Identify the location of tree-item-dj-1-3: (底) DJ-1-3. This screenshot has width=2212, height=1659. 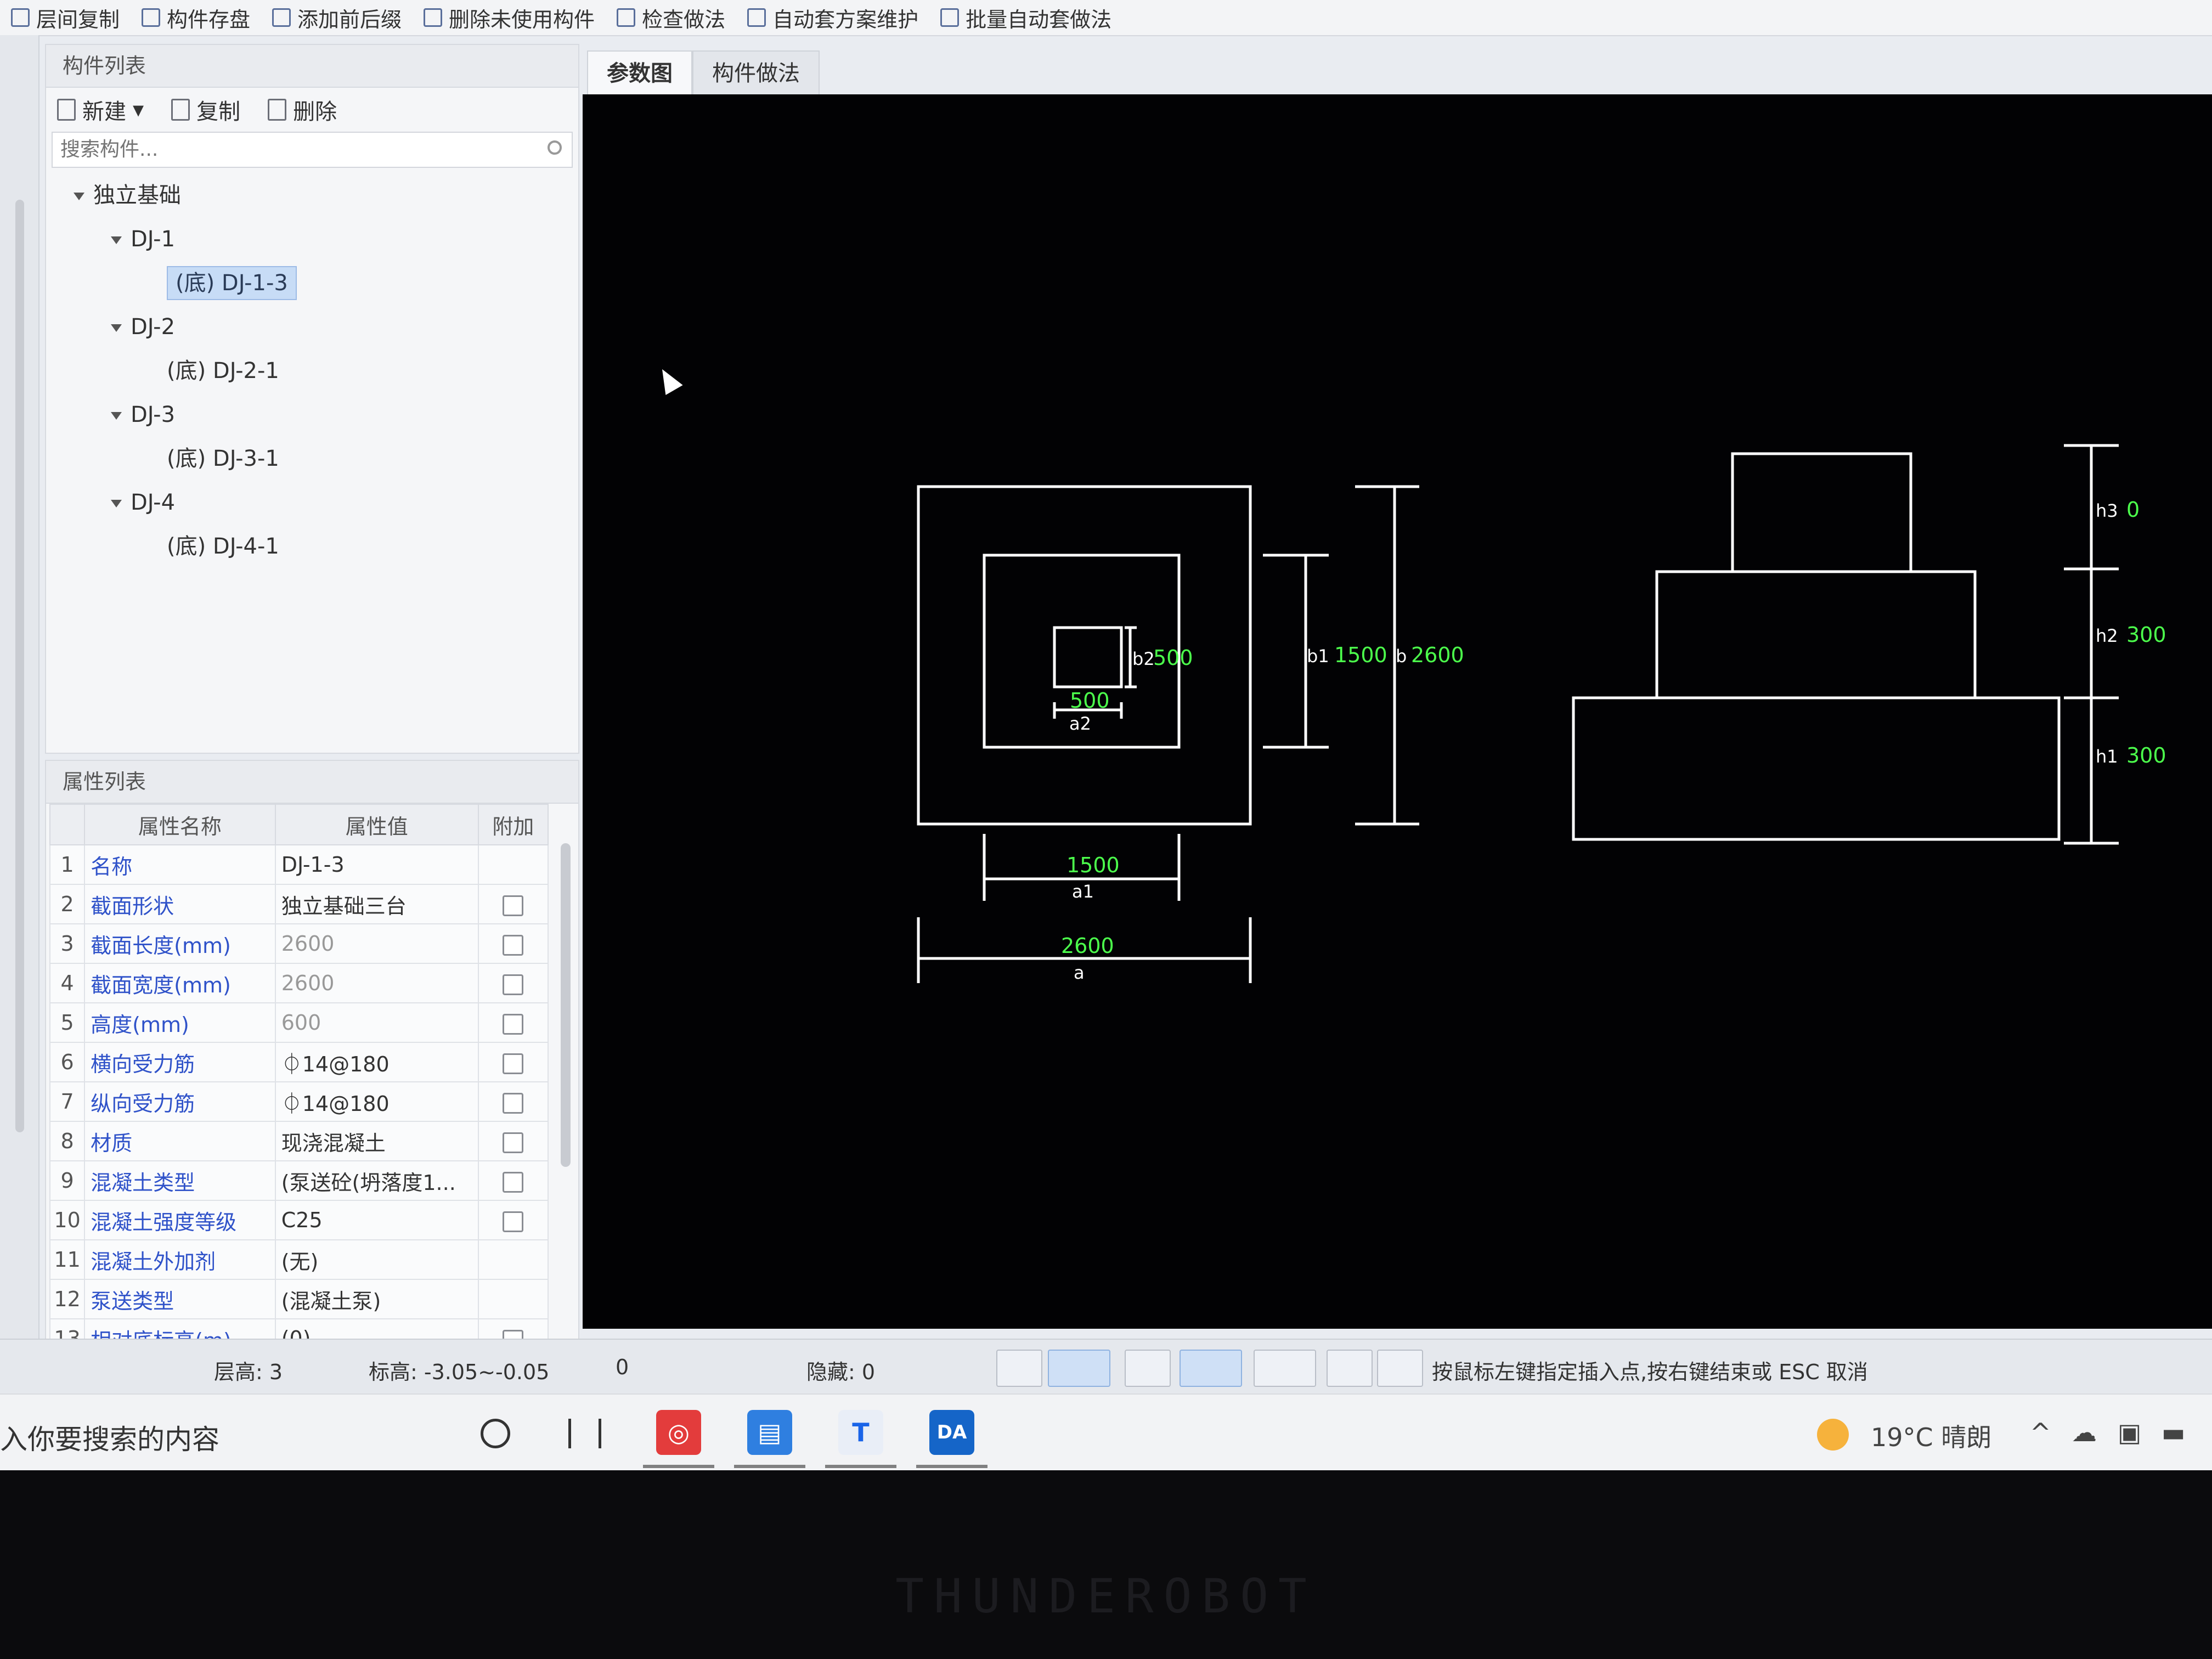
(312, 283).